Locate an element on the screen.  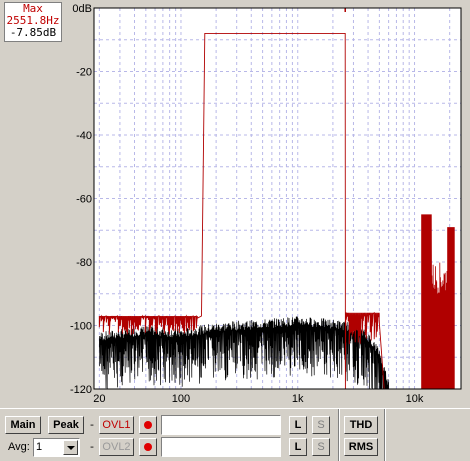
l1-button: L is located at coordinates (298, 425).